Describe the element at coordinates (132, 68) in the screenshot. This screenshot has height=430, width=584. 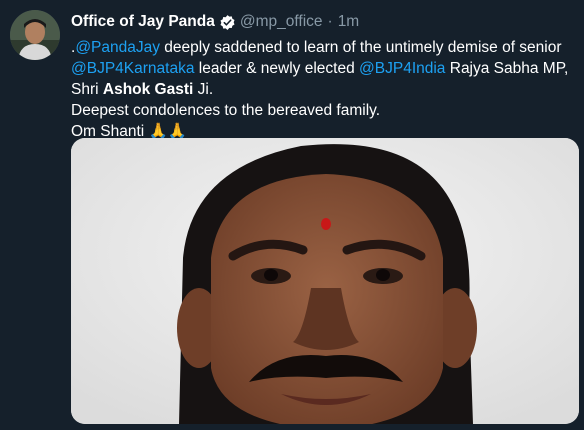
I see `mention-bjp4karnataka: @BJP4Karnataka` at that location.